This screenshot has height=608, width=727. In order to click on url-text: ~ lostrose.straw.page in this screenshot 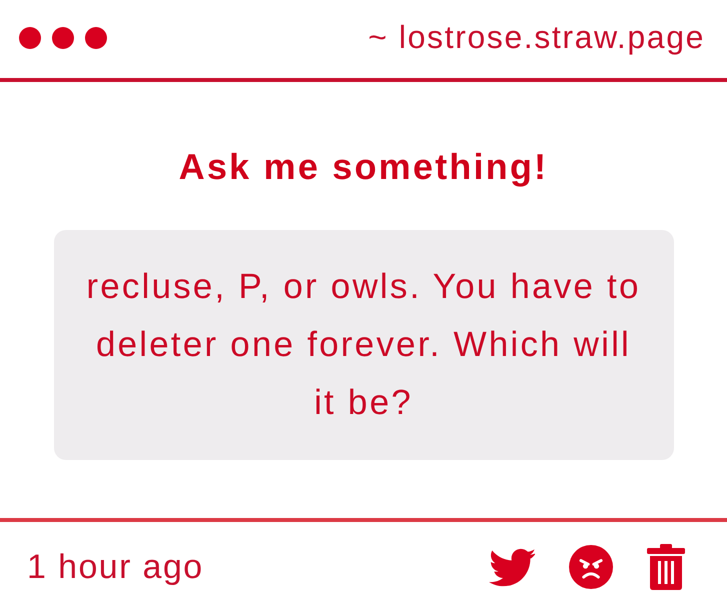, I will do `click(536, 37)`.